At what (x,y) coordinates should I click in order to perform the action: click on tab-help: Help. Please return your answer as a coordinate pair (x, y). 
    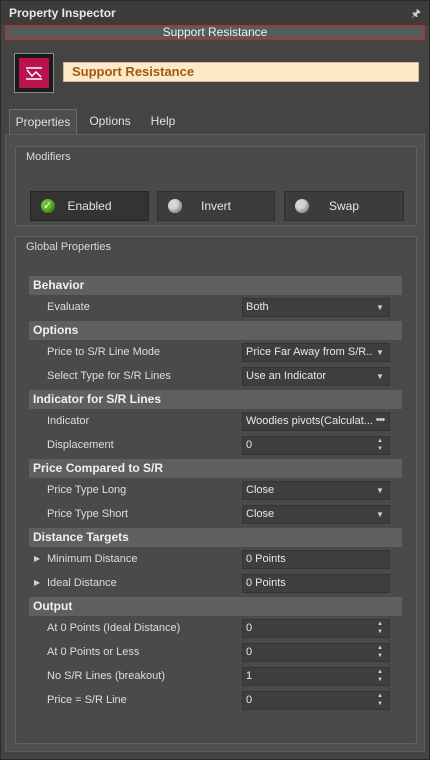
    Looking at the image, I should click on (163, 122).